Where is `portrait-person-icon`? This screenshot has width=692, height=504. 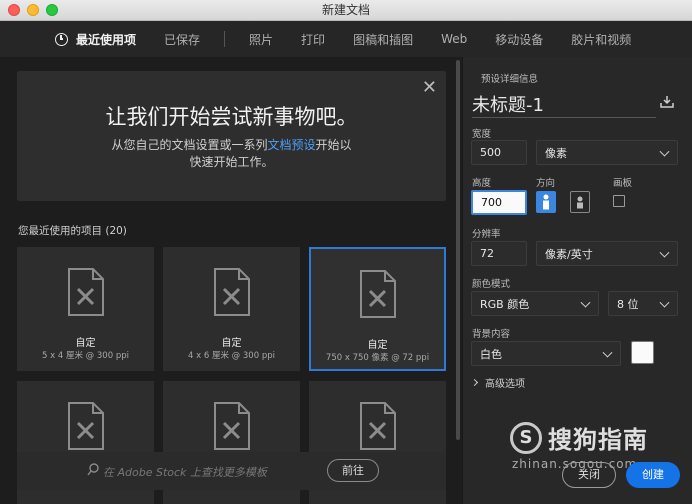
portrait-person-icon is located at coordinates (546, 202).